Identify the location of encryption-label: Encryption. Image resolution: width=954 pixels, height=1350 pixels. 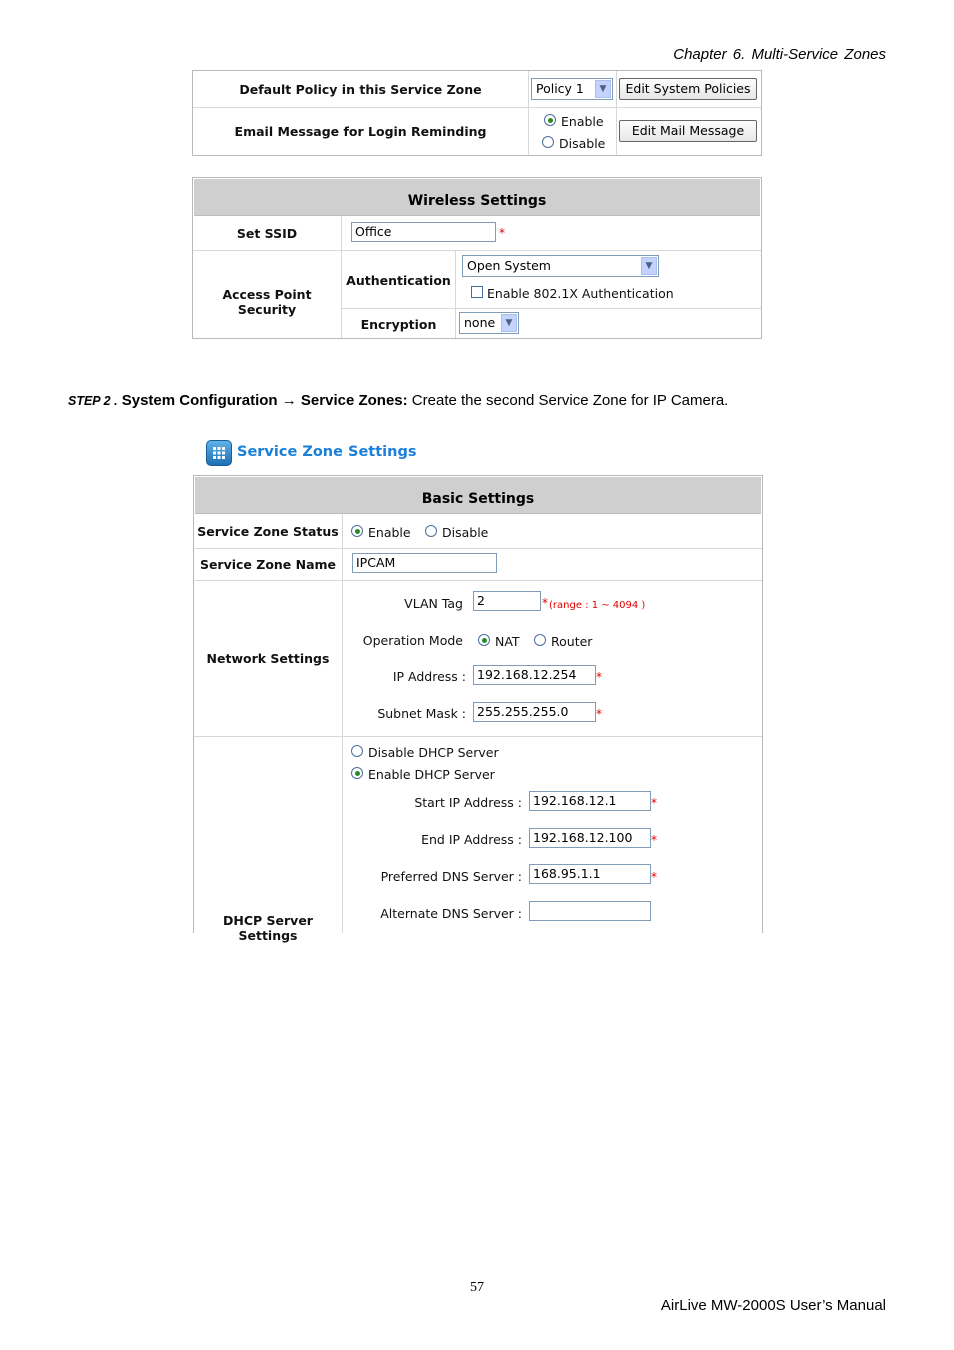
(398, 324).